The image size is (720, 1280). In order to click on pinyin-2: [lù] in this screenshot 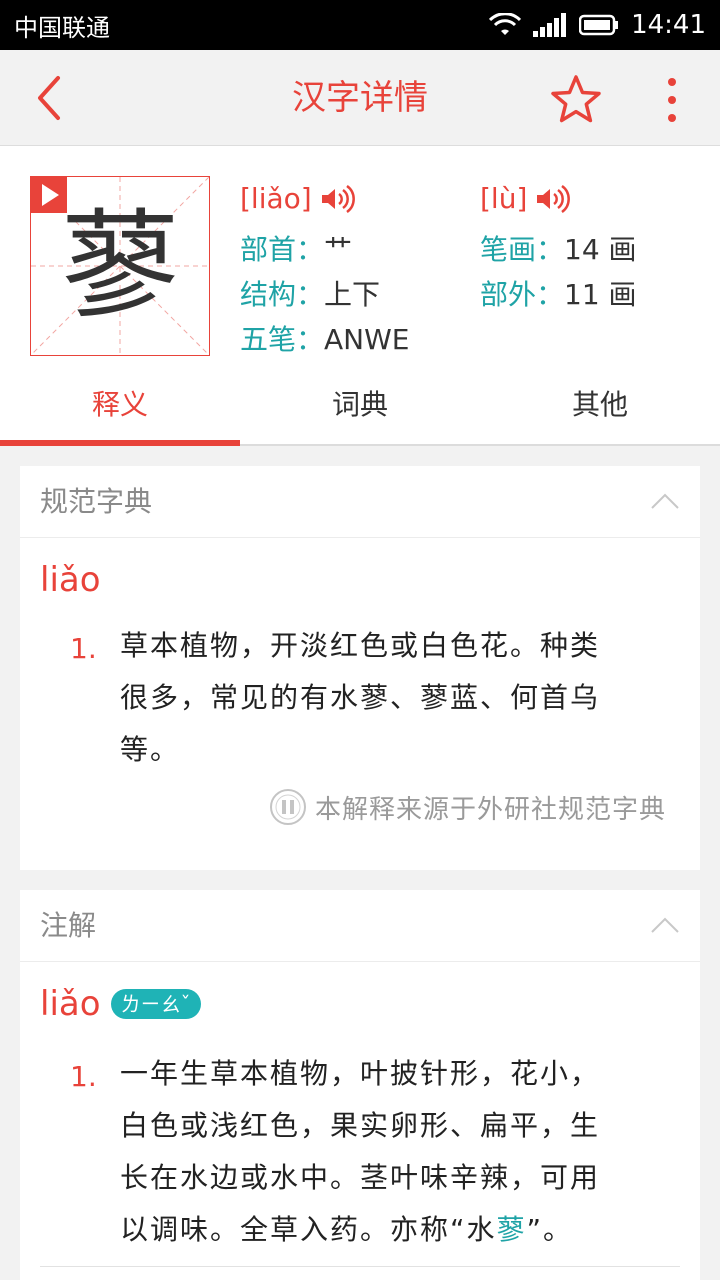, I will do `click(504, 198)`.